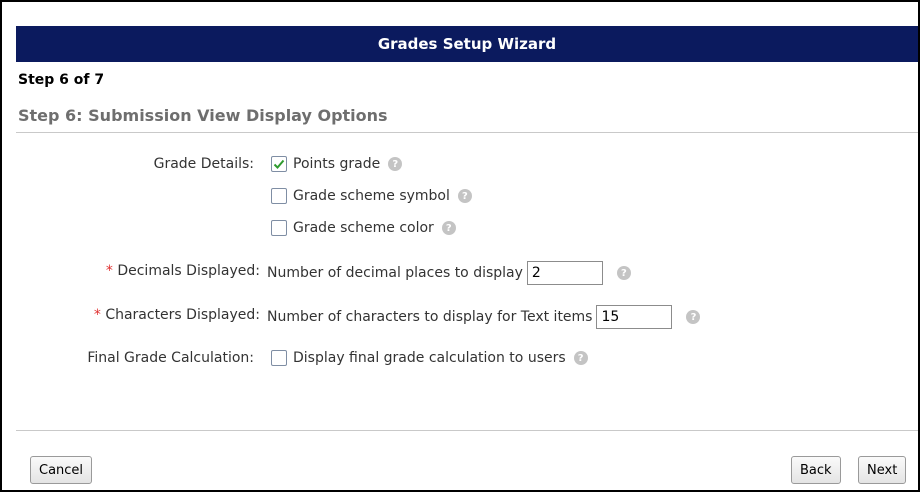 This screenshot has height=492, width=920. Describe the element at coordinates (634, 317) in the screenshot. I see `characters-input` at that location.